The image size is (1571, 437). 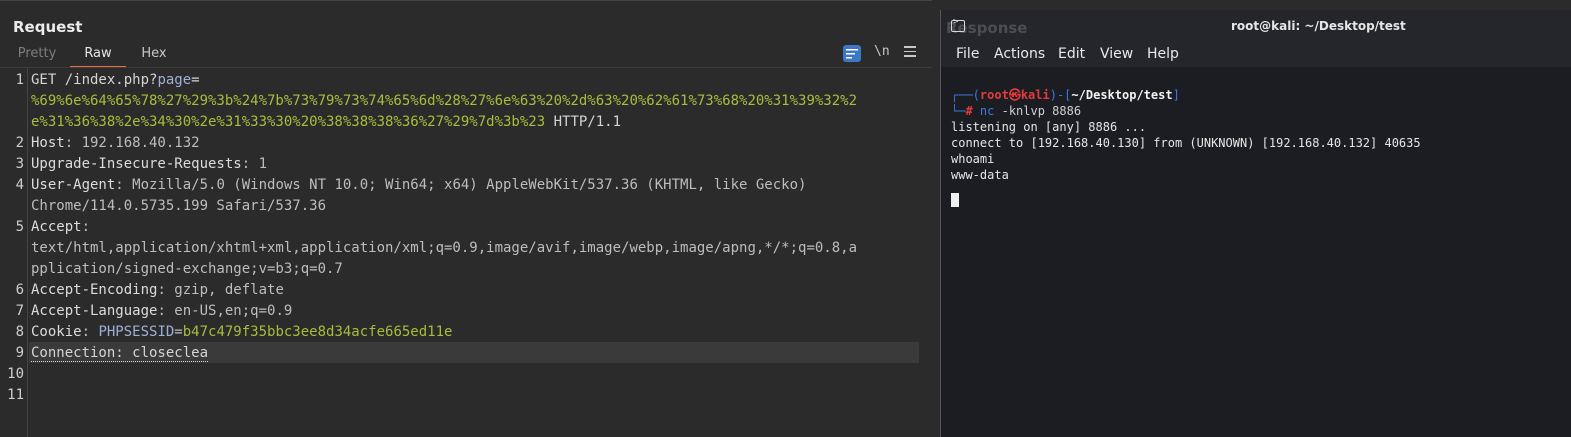 I want to click on request-token: GET /index.php?, so click(x=94, y=80).